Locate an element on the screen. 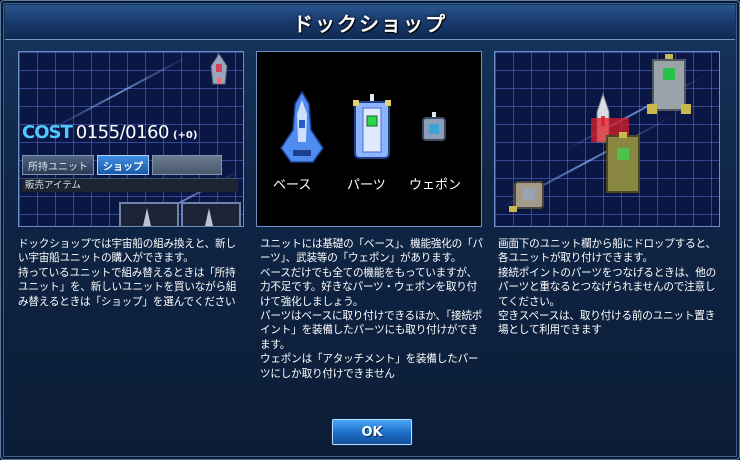 The width and height of the screenshot is (740, 460). unit-tabs: 所持ユニット ショップ is located at coordinates (122, 165).